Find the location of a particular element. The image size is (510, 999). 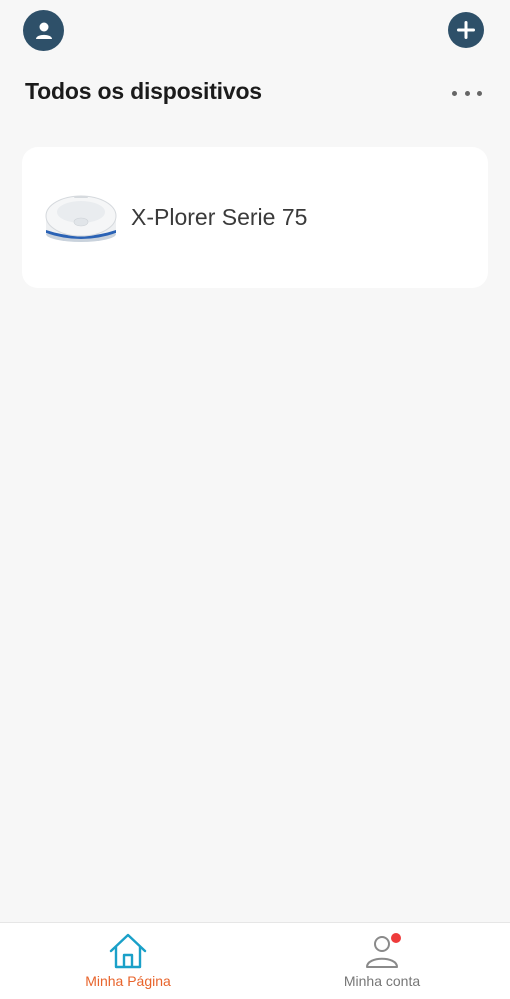

robot-vacuum-image is located at coordinates (81, 218).